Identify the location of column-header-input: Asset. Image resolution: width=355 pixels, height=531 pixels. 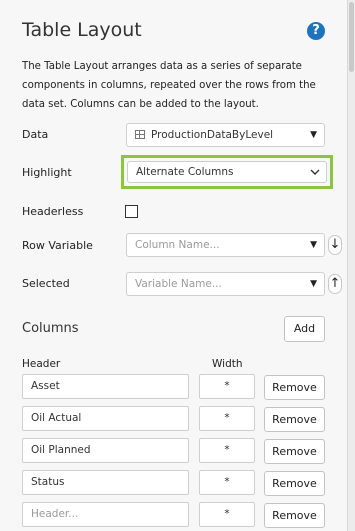
(105, 386).